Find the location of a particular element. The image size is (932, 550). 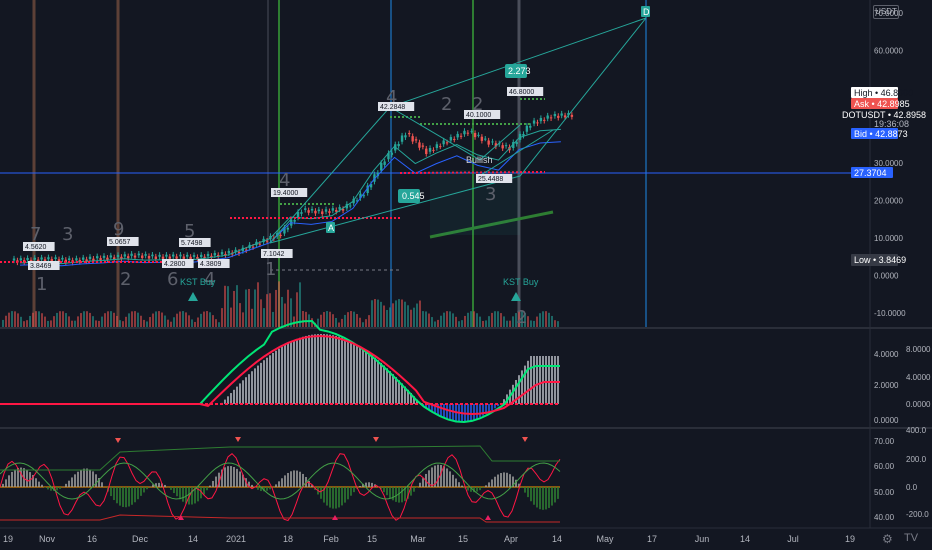

wave-label: 4 is located at coordinates (284, 180).